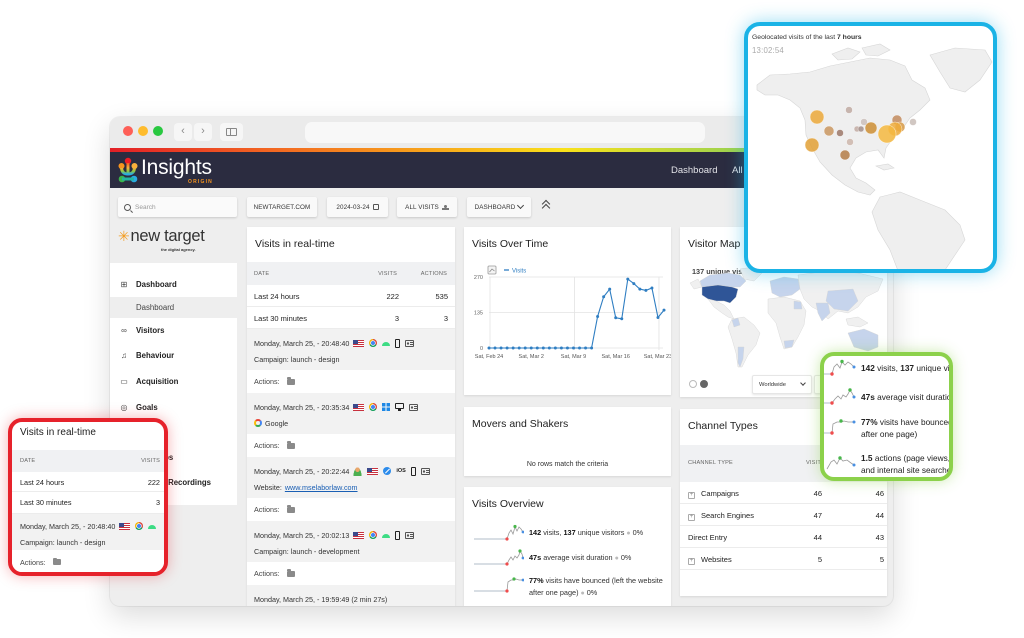 This screenshot has height=638, width=1024. Describe the element at coordinates (128, 170) in the screenshot. I see `insights-logo-icon` at that location.